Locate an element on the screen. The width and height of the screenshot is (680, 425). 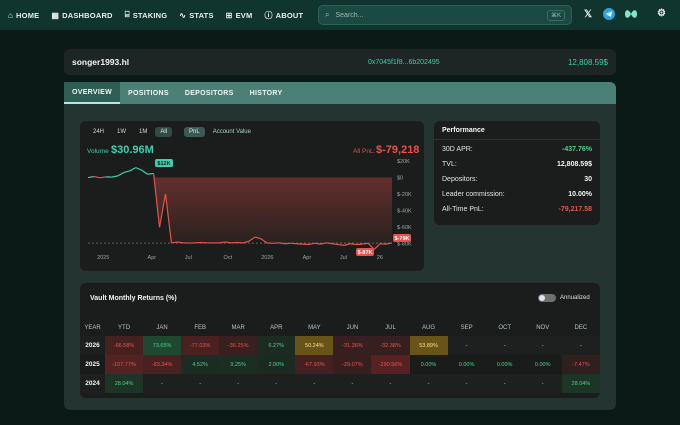
search-icon: ⌕ is located at coordinates (327, 14).